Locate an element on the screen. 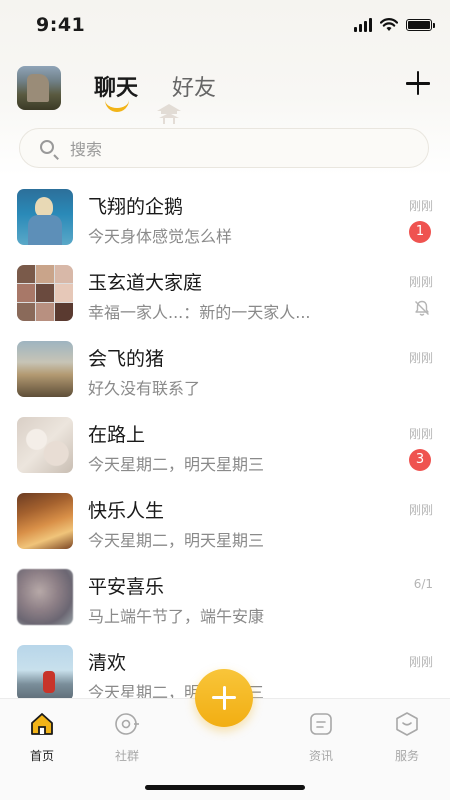  tab-friends: 好友 is located at coordinates (194, 86).